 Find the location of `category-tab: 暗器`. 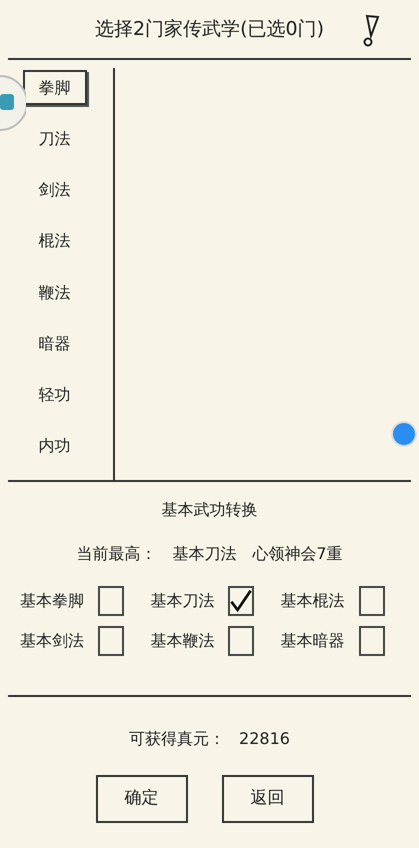

category-tab: 暗器 is located at coordinates (54, 344).